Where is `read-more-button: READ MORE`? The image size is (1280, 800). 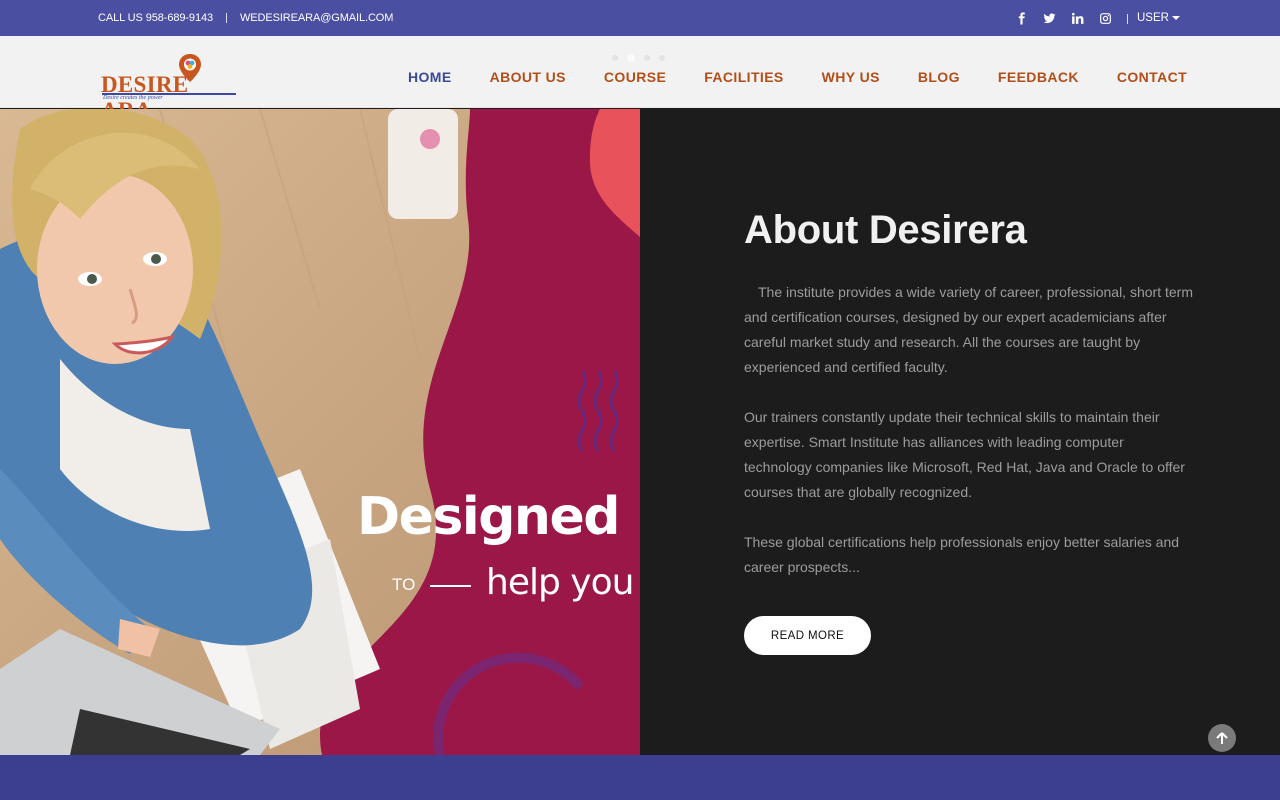 read-more-button: READ MORE is located at coordinates (807, 635).